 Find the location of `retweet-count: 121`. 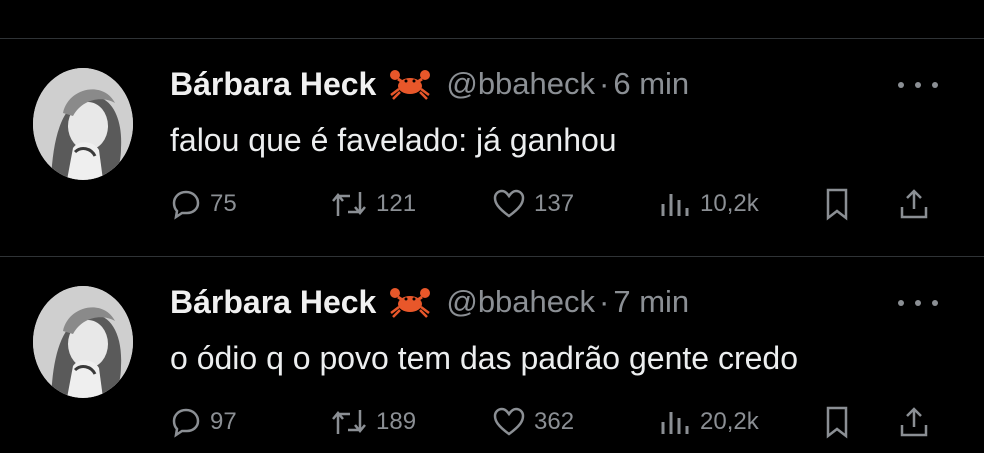

retweet-count: 121 is located at coordinates (396, 203).